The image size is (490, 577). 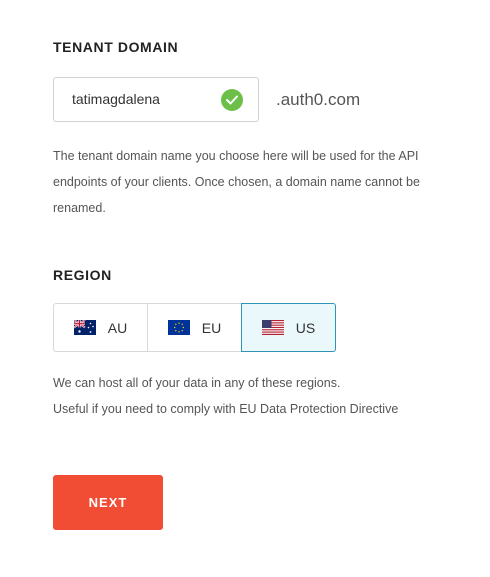 What do you see at coordinates (84, 327) in the screenshot?
I see `australia-flag-icon` at bounding box center [84, 327].